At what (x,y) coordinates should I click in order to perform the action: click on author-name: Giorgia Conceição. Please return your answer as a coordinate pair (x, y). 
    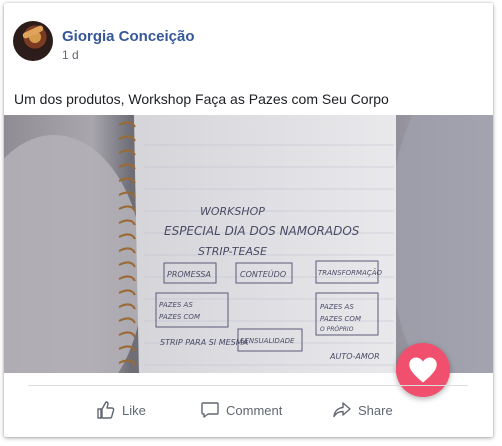
    Looking at the image, I should click on (128, 36).